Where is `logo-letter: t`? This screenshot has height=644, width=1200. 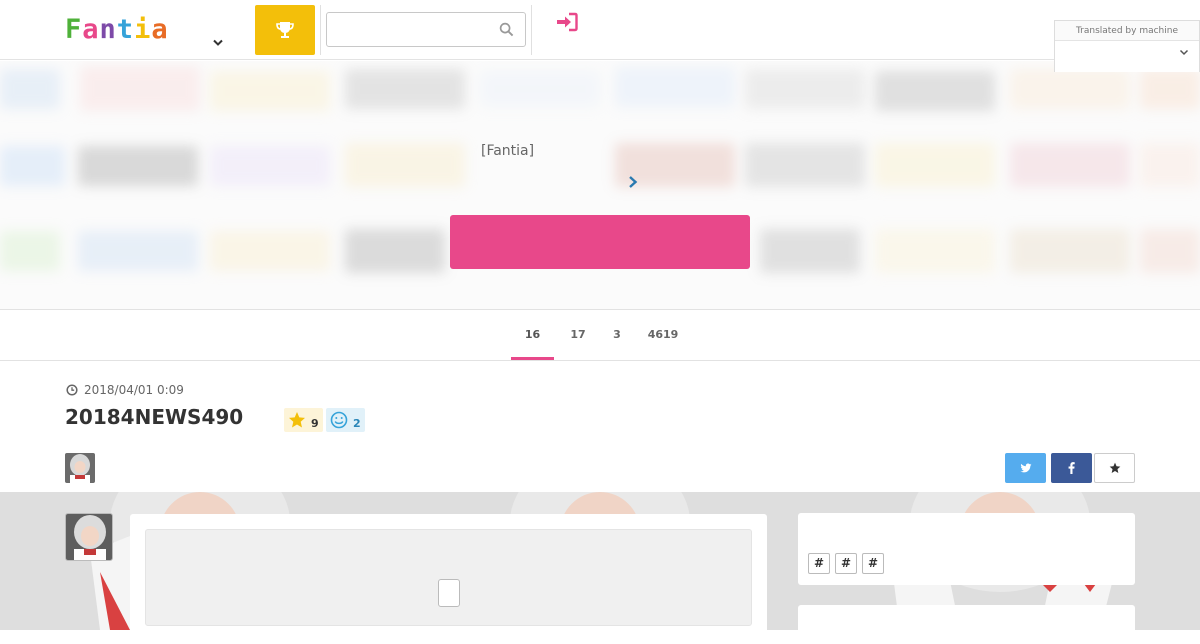
logo-letter: t is located at coordinates (125, 29).